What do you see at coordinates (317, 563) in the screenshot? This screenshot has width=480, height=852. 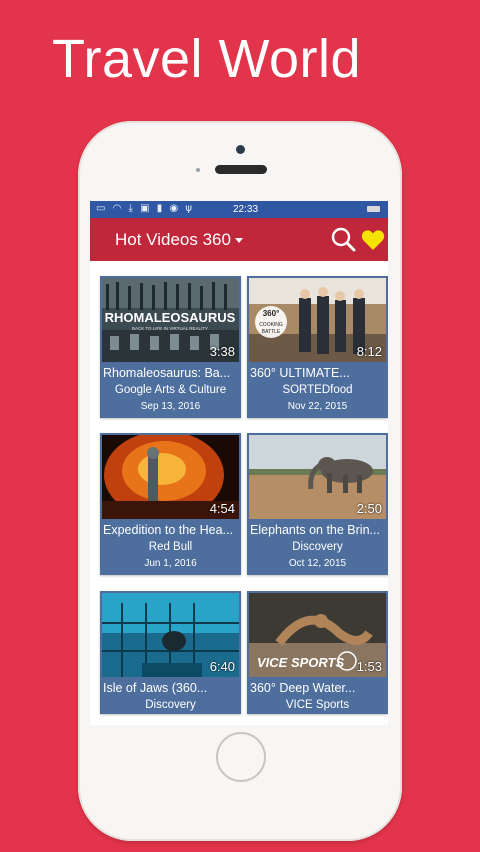 I see `video-date: Oct 12, 2015` at bounding box center [317, 563].